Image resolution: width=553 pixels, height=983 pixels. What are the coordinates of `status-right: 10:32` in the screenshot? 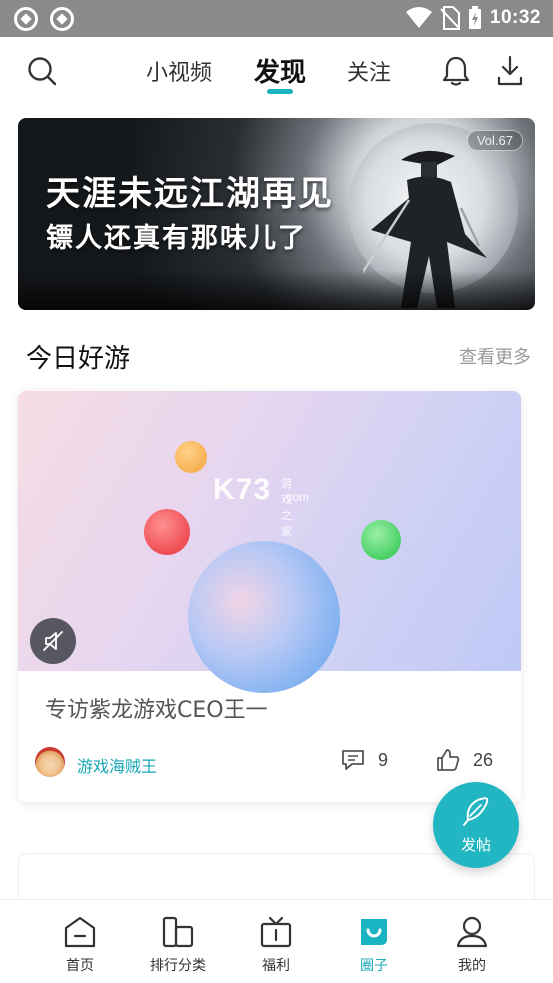 It's located at (473, 18).